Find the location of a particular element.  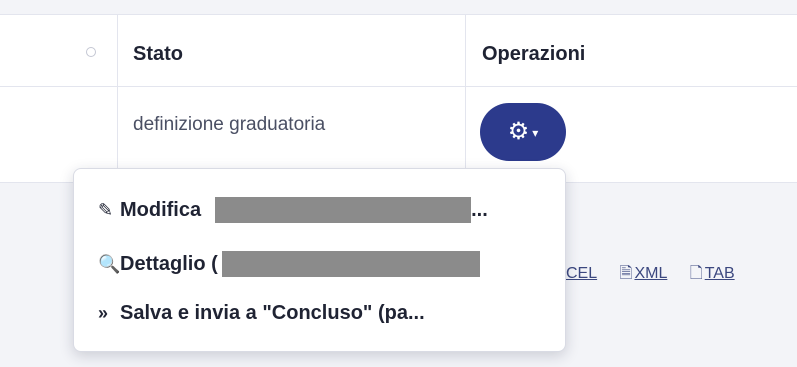

cell-stato: definizione graduatoria is located at coordinates (229, 124).